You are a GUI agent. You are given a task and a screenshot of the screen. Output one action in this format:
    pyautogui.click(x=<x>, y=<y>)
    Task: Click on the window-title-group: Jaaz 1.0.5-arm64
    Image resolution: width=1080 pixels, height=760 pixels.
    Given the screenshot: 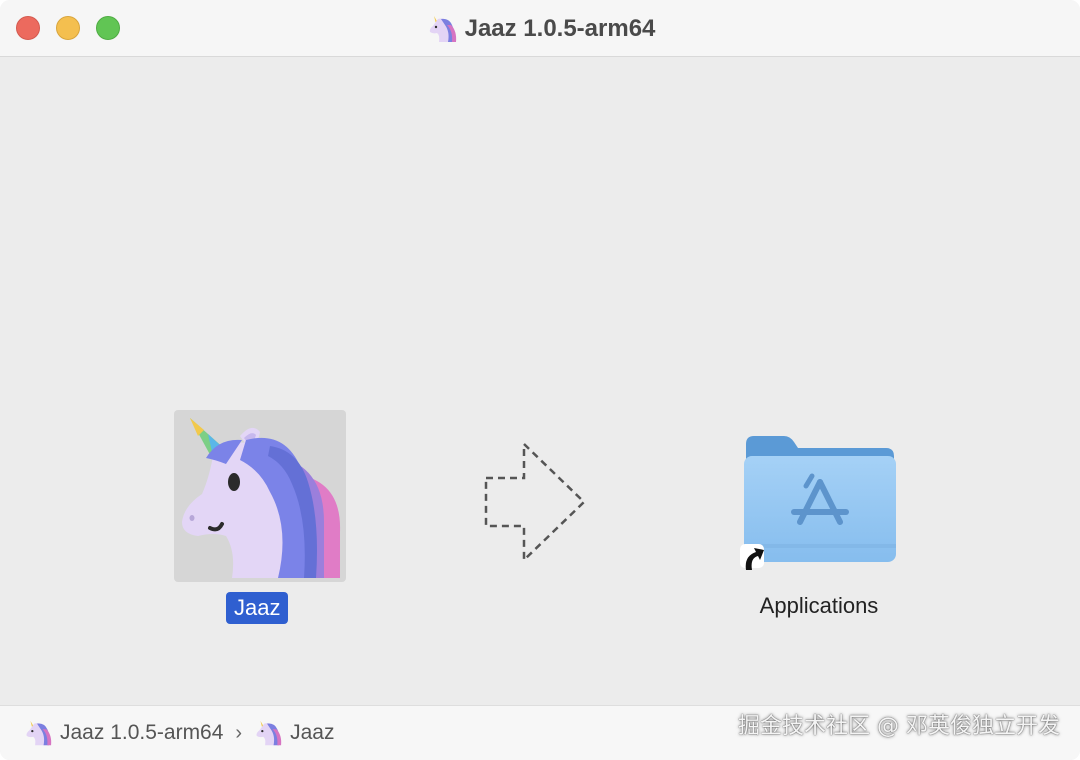 What is the action you would take?
    pyautogui.click(x=540, y=28)
    